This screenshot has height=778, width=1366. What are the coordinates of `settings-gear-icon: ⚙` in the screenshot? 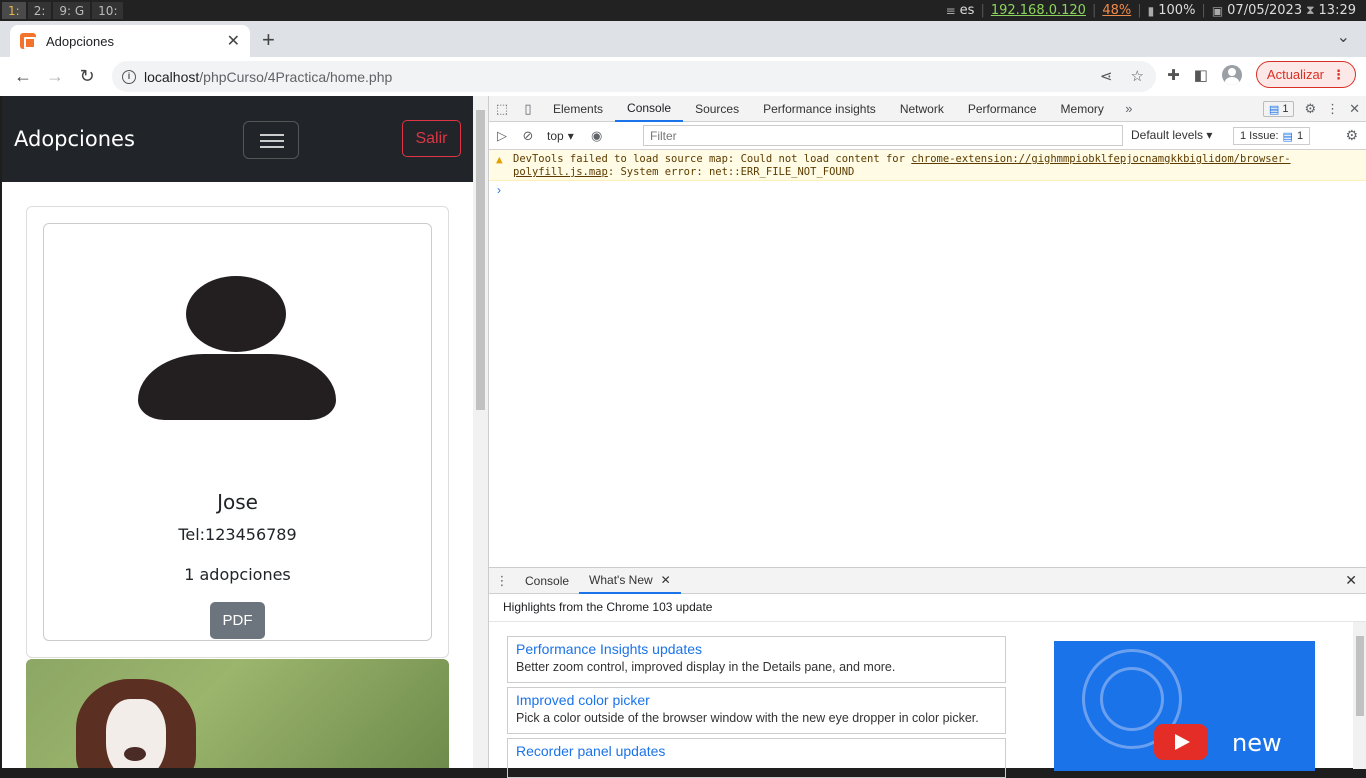 It's located at (1310, 109).